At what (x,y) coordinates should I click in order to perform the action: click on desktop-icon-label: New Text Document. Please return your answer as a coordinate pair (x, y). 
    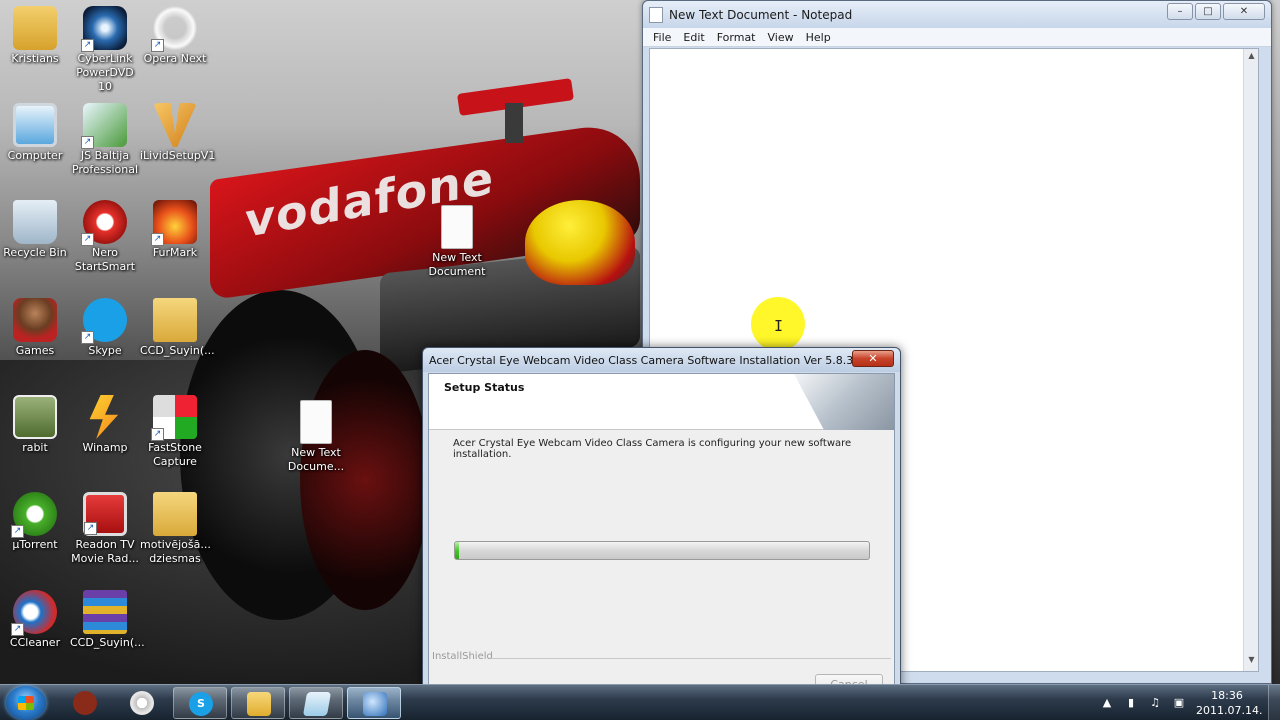
    Looking at the image, I should click on (457, 264).